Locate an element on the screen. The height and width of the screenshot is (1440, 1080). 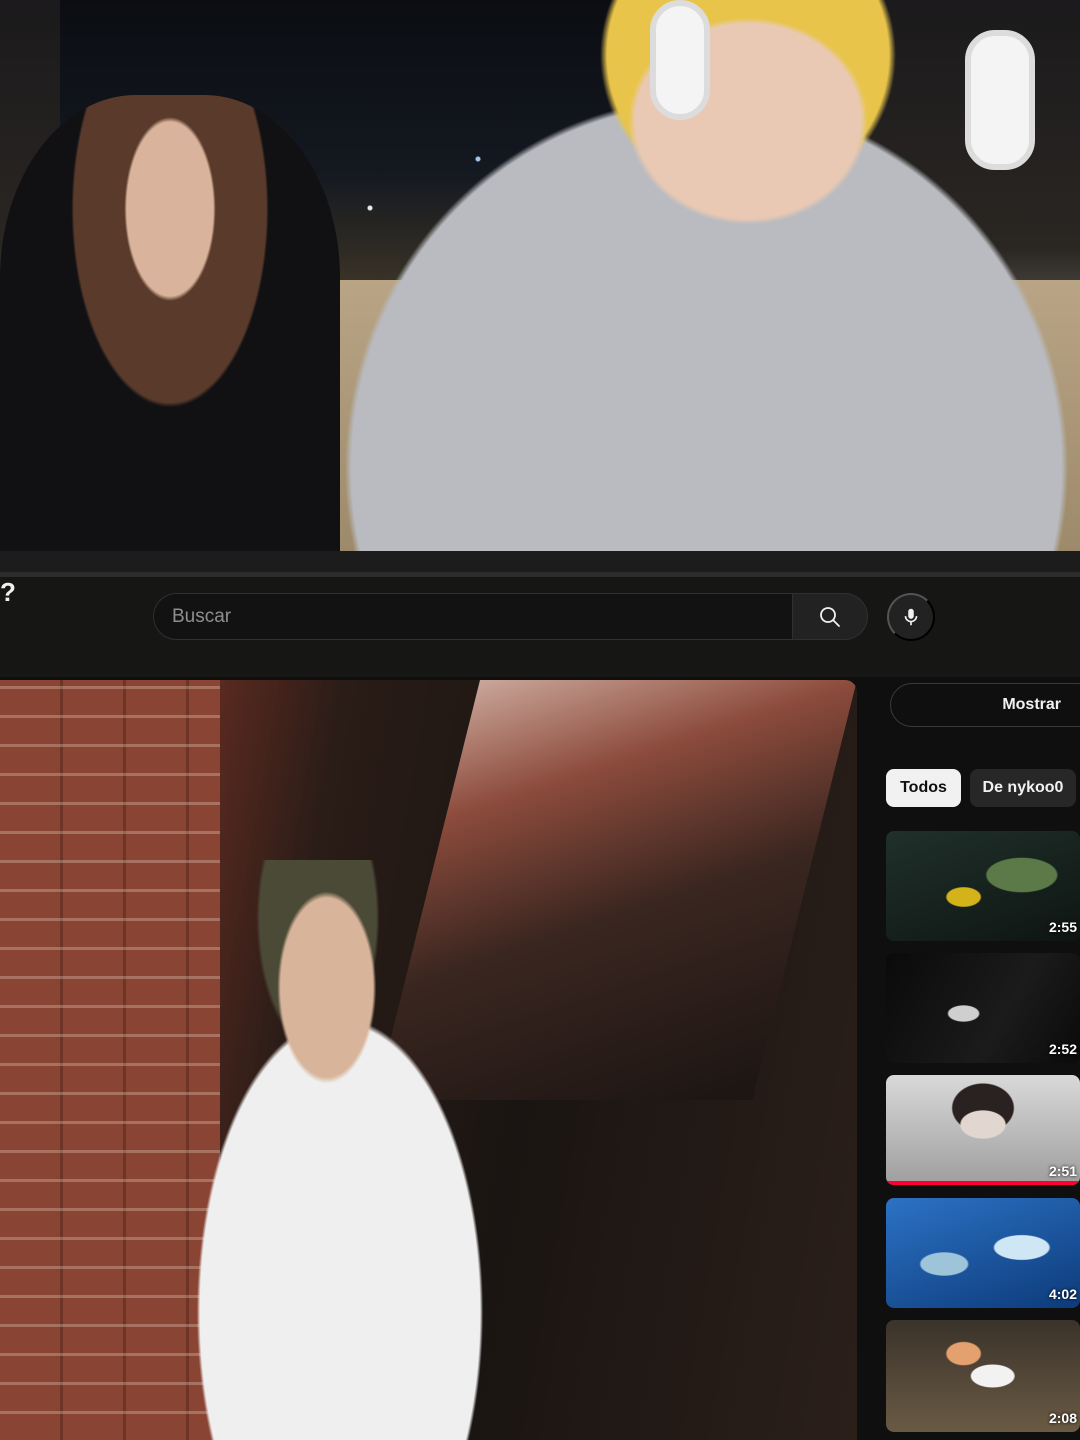
voice-search-button is located at coordinates (911, 617).